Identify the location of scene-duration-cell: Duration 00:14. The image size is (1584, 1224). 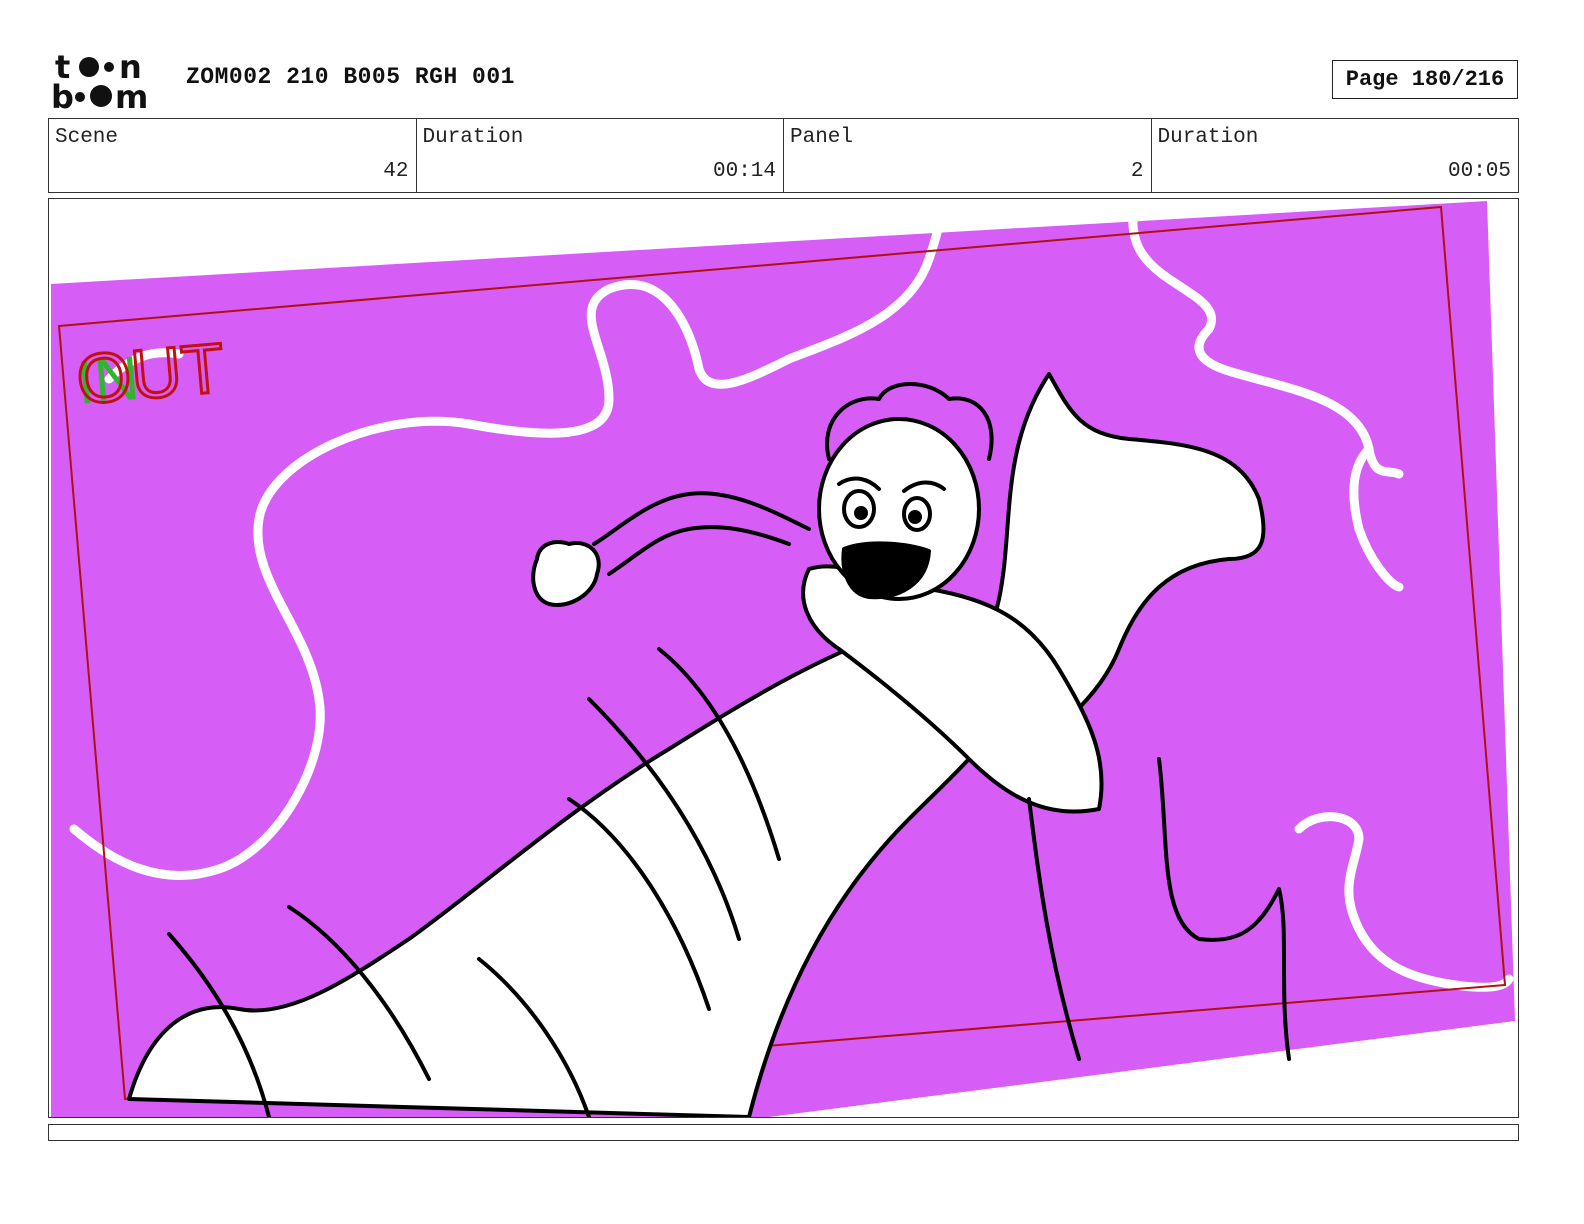
(600, 155).